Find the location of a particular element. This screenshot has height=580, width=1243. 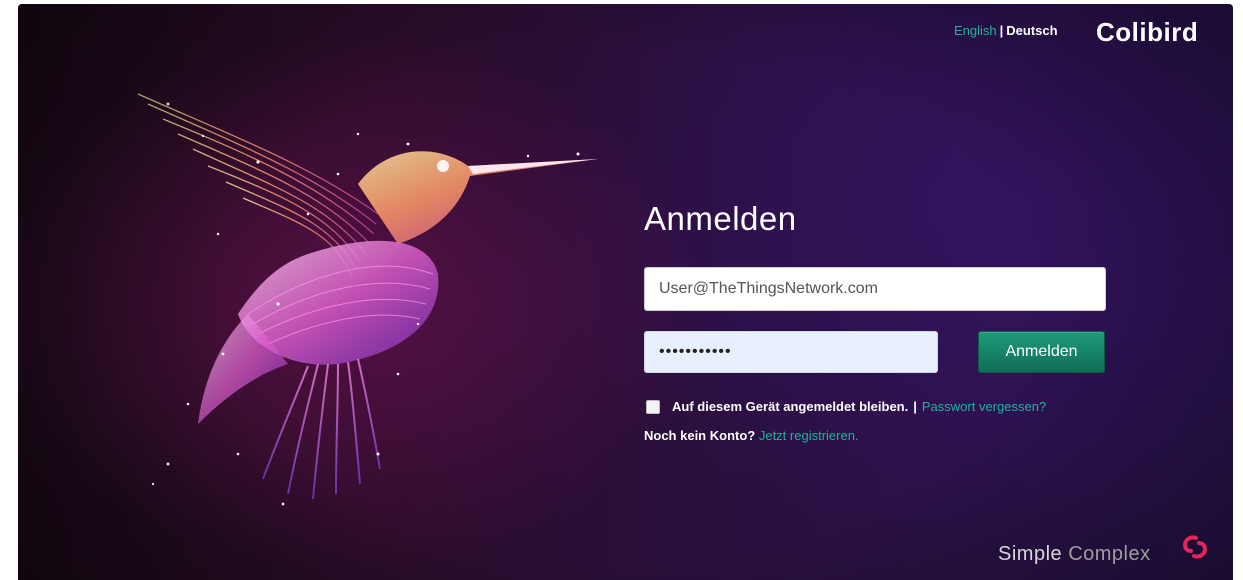

login-title: Anmelden is located at coordinates (720, 218).